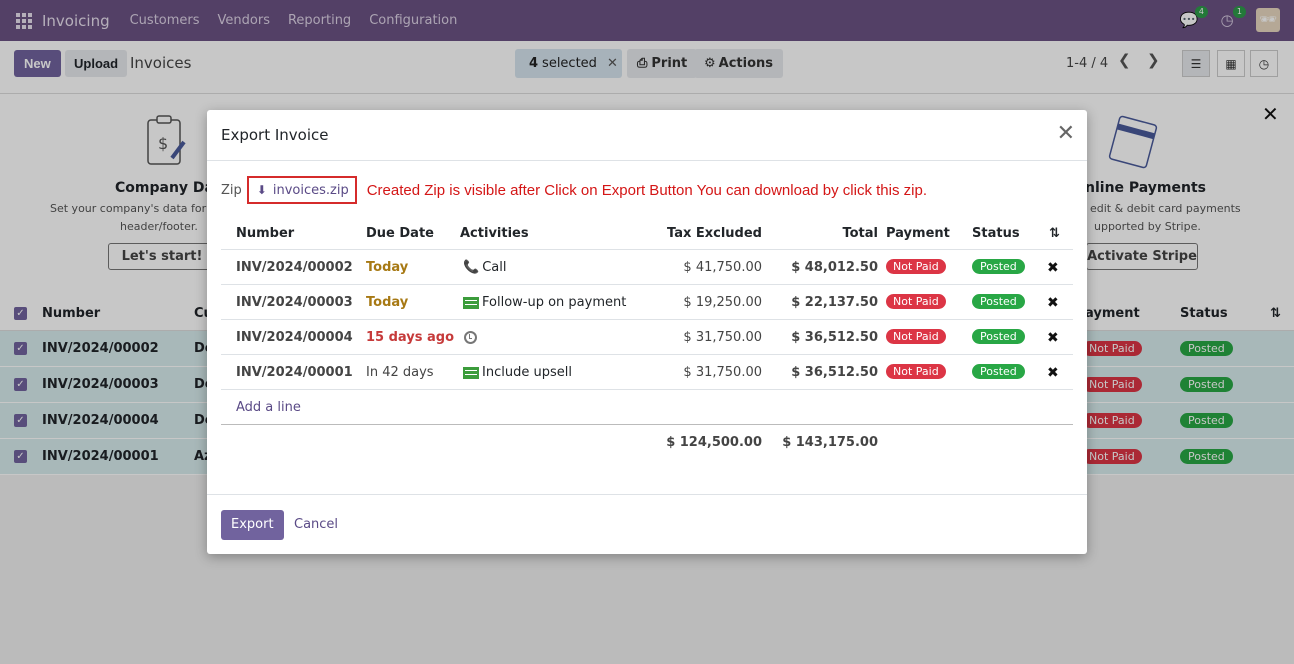 Image resolution: width=1294 pixels, height=664 pixels. Describe the element at coordinates (647, 524) in the screenshot. I see `dialog-footer: Export Cancel` at that location.